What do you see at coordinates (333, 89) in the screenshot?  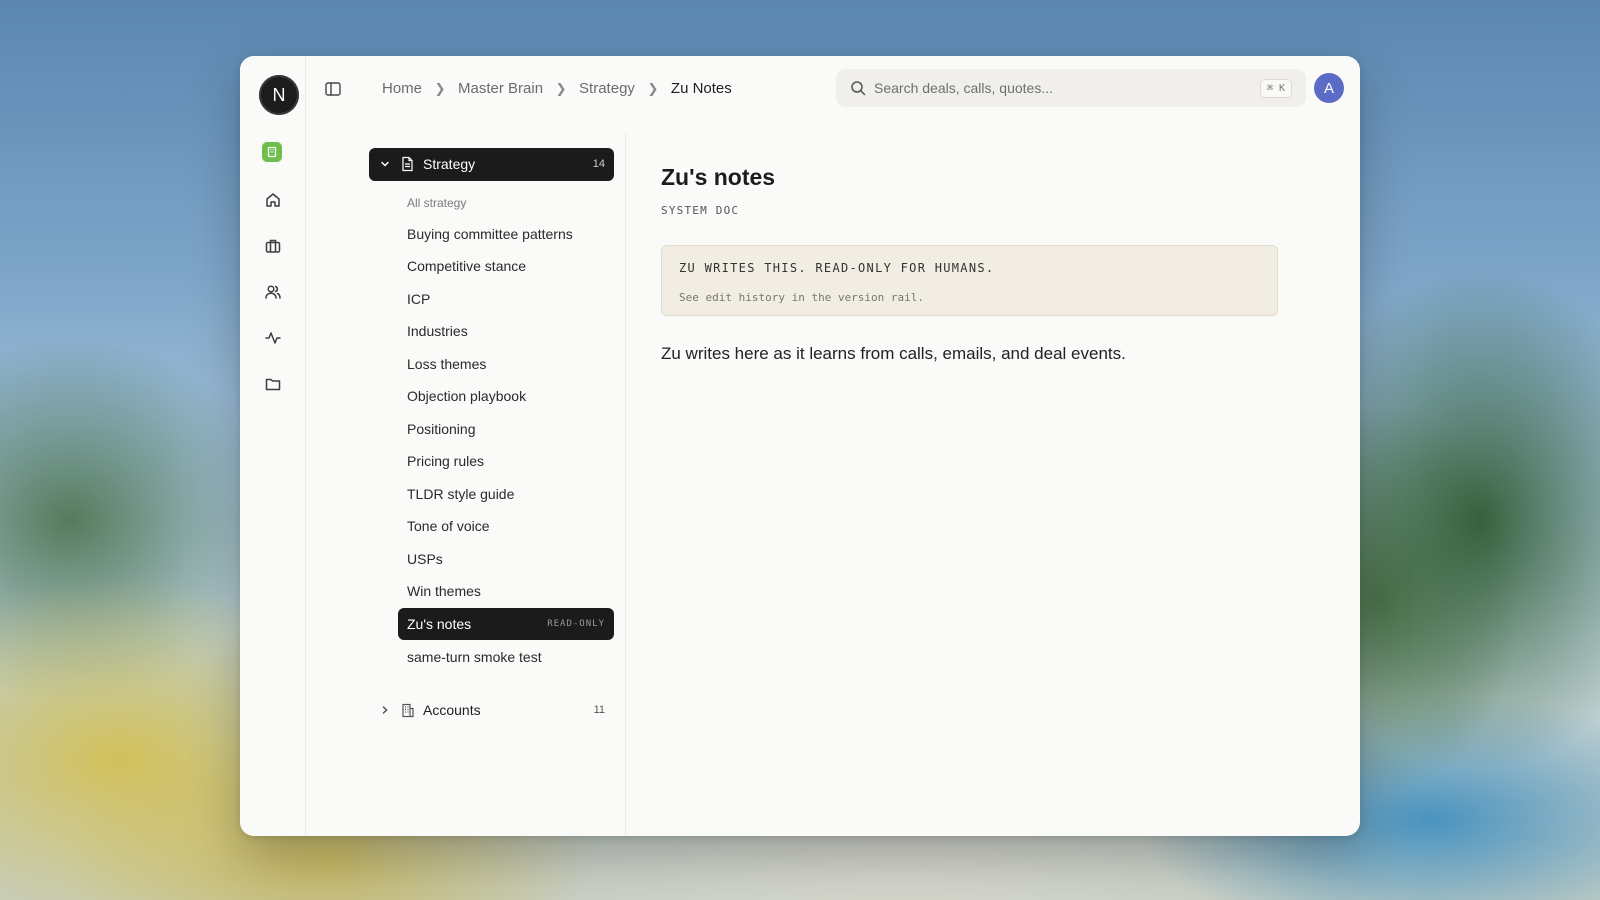 I see `sidebar-toggle-icon` at bounding box center [333, 89].